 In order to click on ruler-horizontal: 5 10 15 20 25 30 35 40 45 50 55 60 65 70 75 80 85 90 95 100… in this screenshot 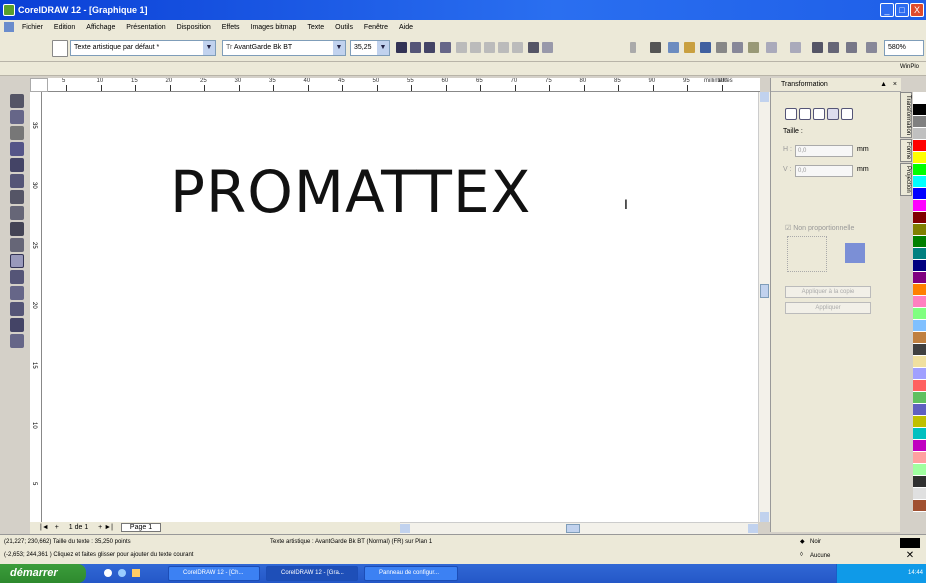, I will do `click(404, 85)`.